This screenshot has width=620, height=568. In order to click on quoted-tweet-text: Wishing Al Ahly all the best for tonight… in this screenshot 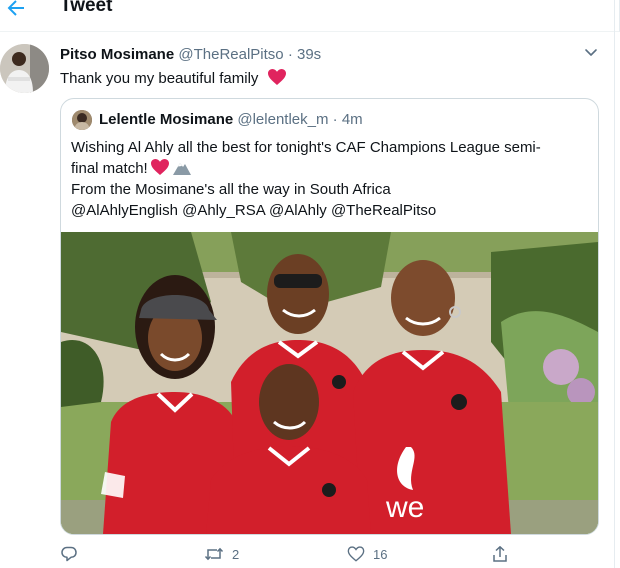, I will do `click(326, 179)`.